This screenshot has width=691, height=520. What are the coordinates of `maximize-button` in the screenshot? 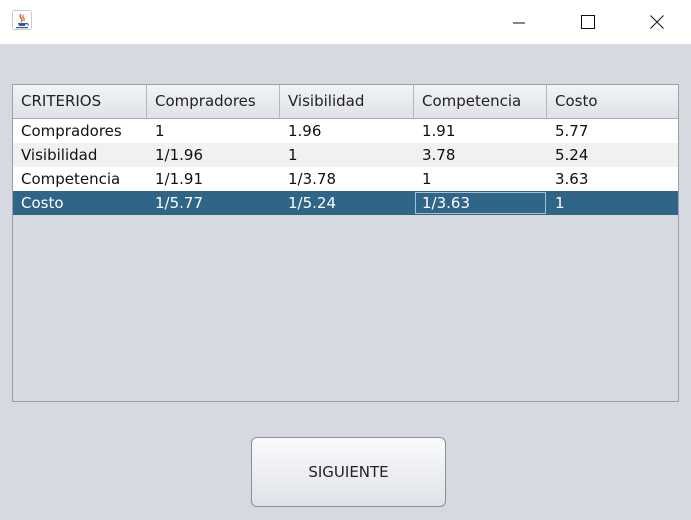 It's located at (588, 22).